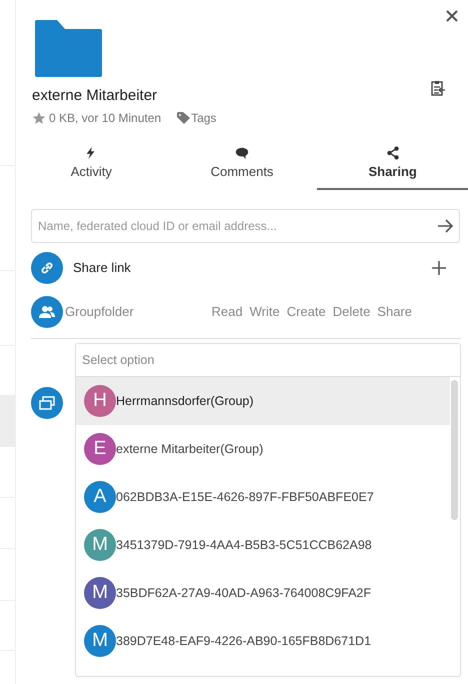 This screenshot has height=684, width=468. I want to click on permission-label: Share, so click(394, 311).